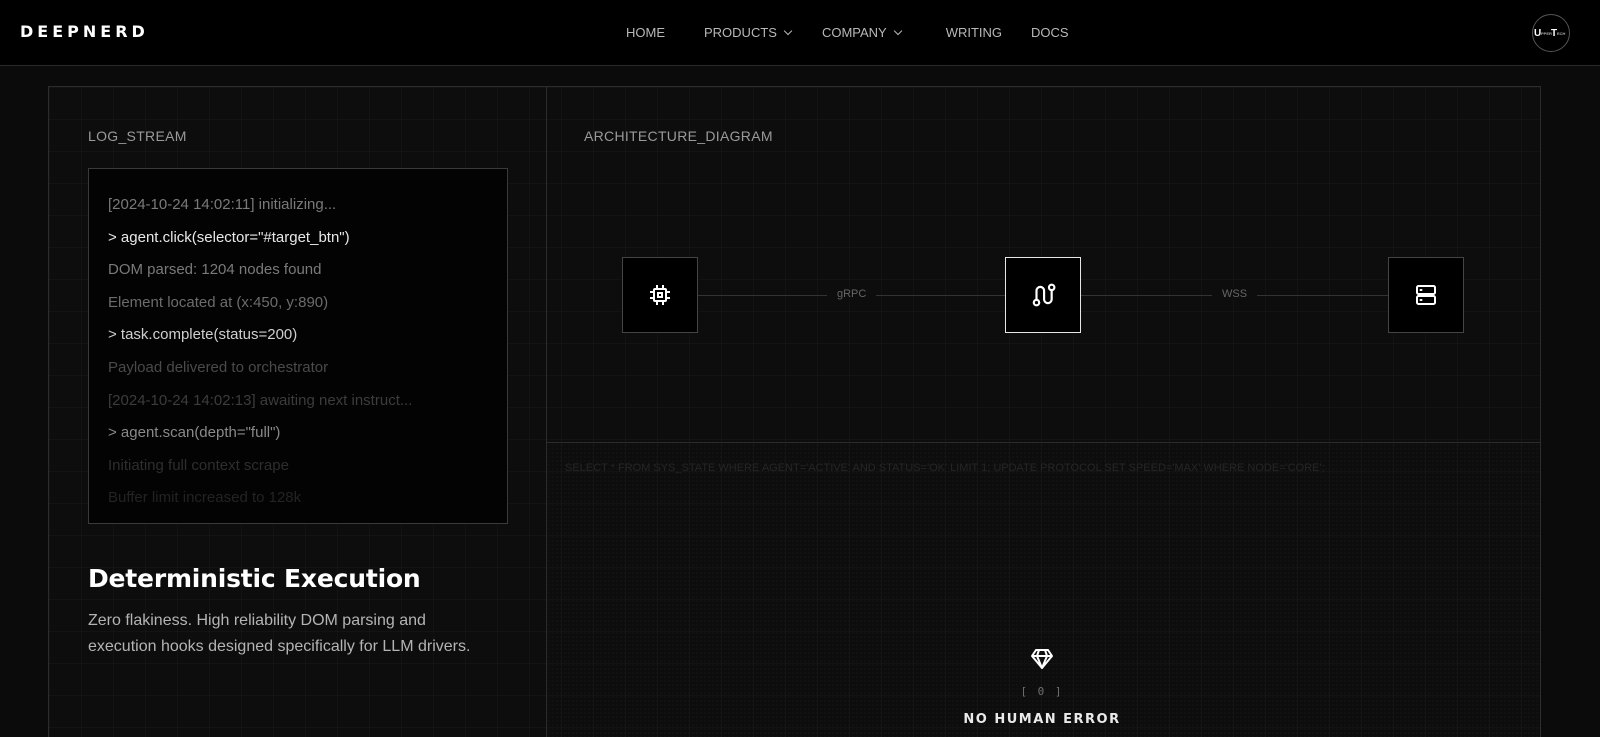 Image resolution: width=1600 pixels, height=737 pixels. What do you see at coordinates (84, 31) in the screenshot?
I see `logo: DEEPNERD` at bounding box center [84, 31].